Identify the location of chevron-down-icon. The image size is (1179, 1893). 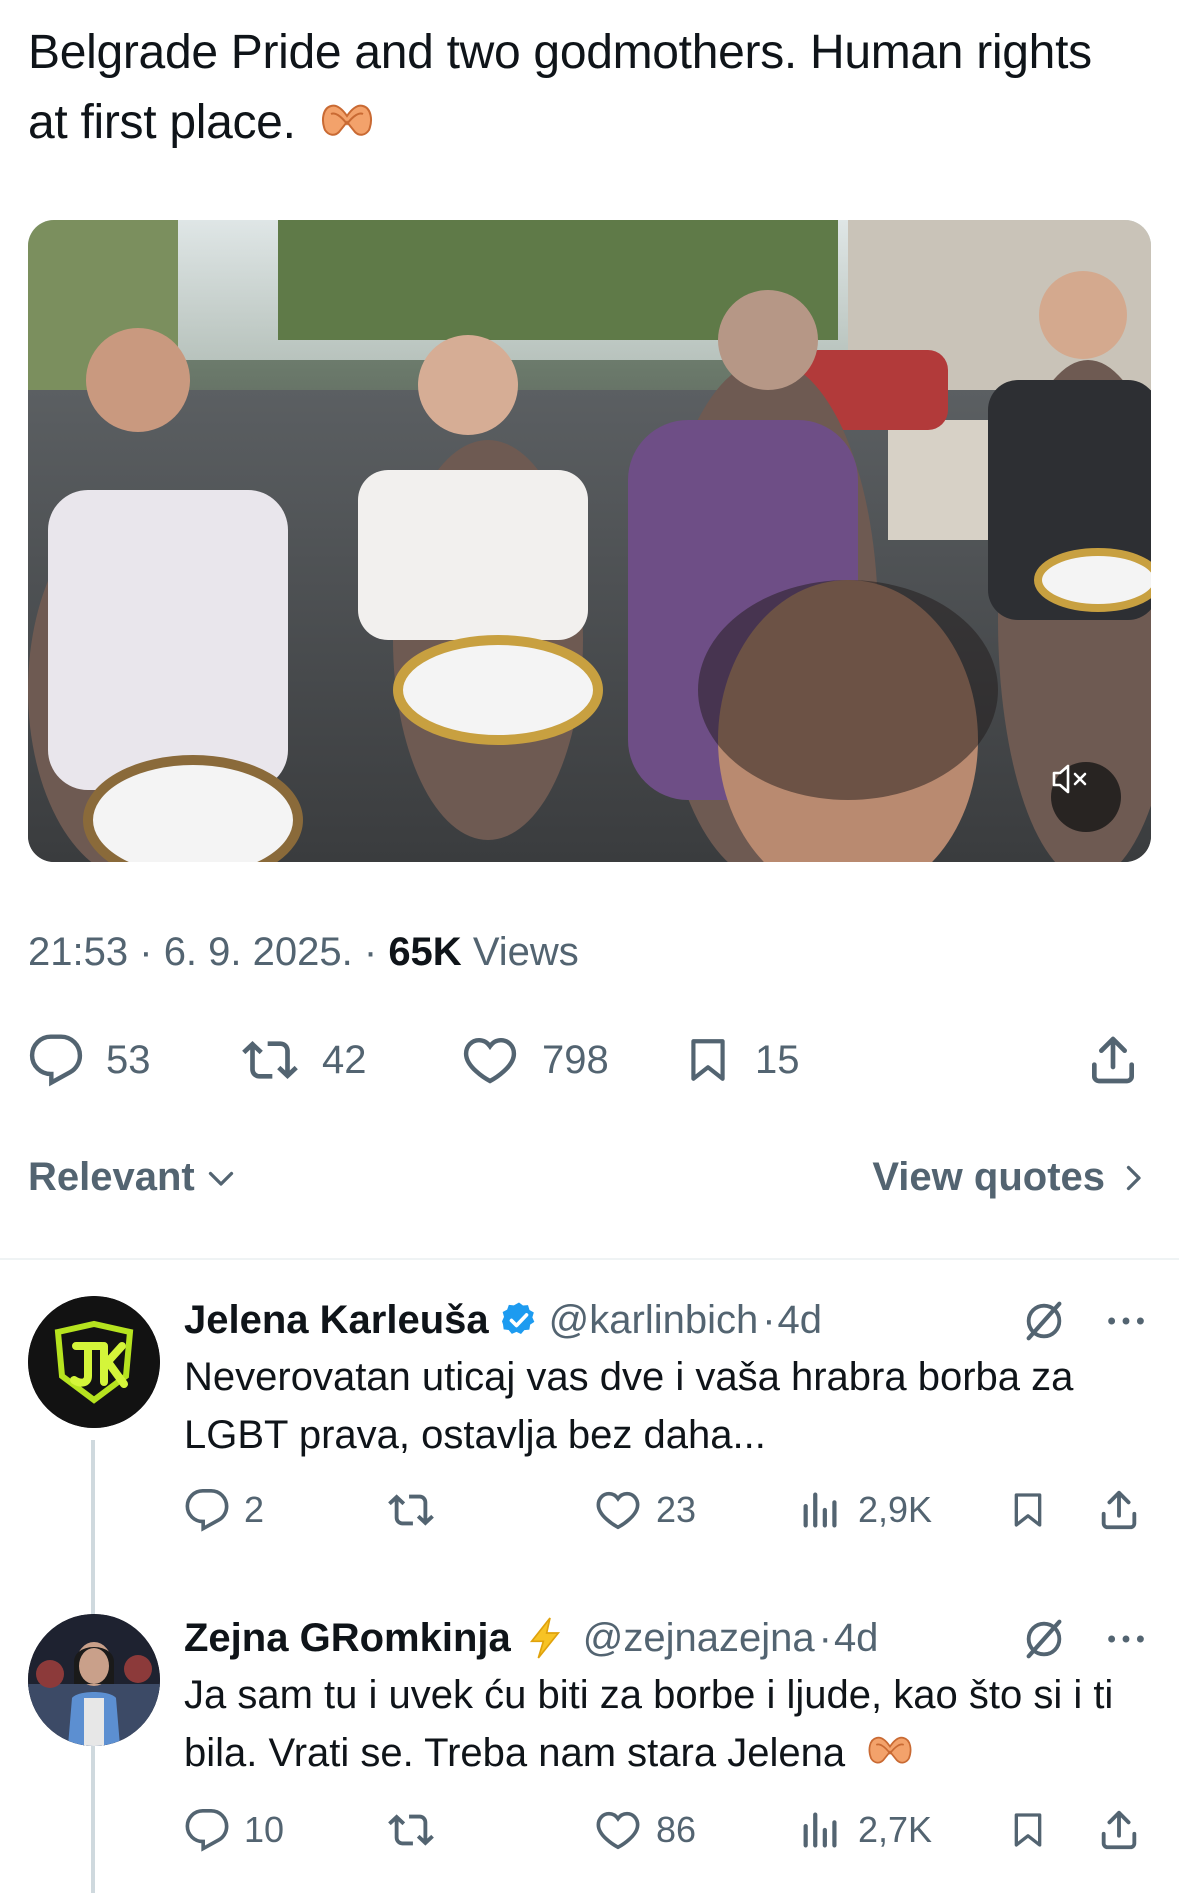
(220, 1178).